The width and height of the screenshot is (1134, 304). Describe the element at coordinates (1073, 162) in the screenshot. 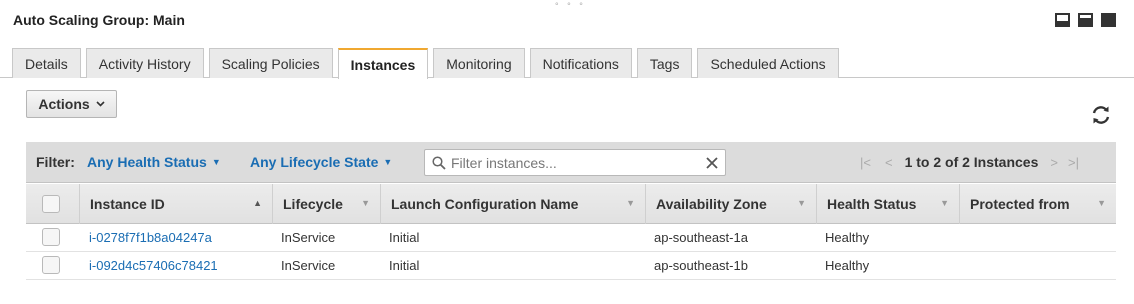

I see `last-page-icon: >|` at that location.